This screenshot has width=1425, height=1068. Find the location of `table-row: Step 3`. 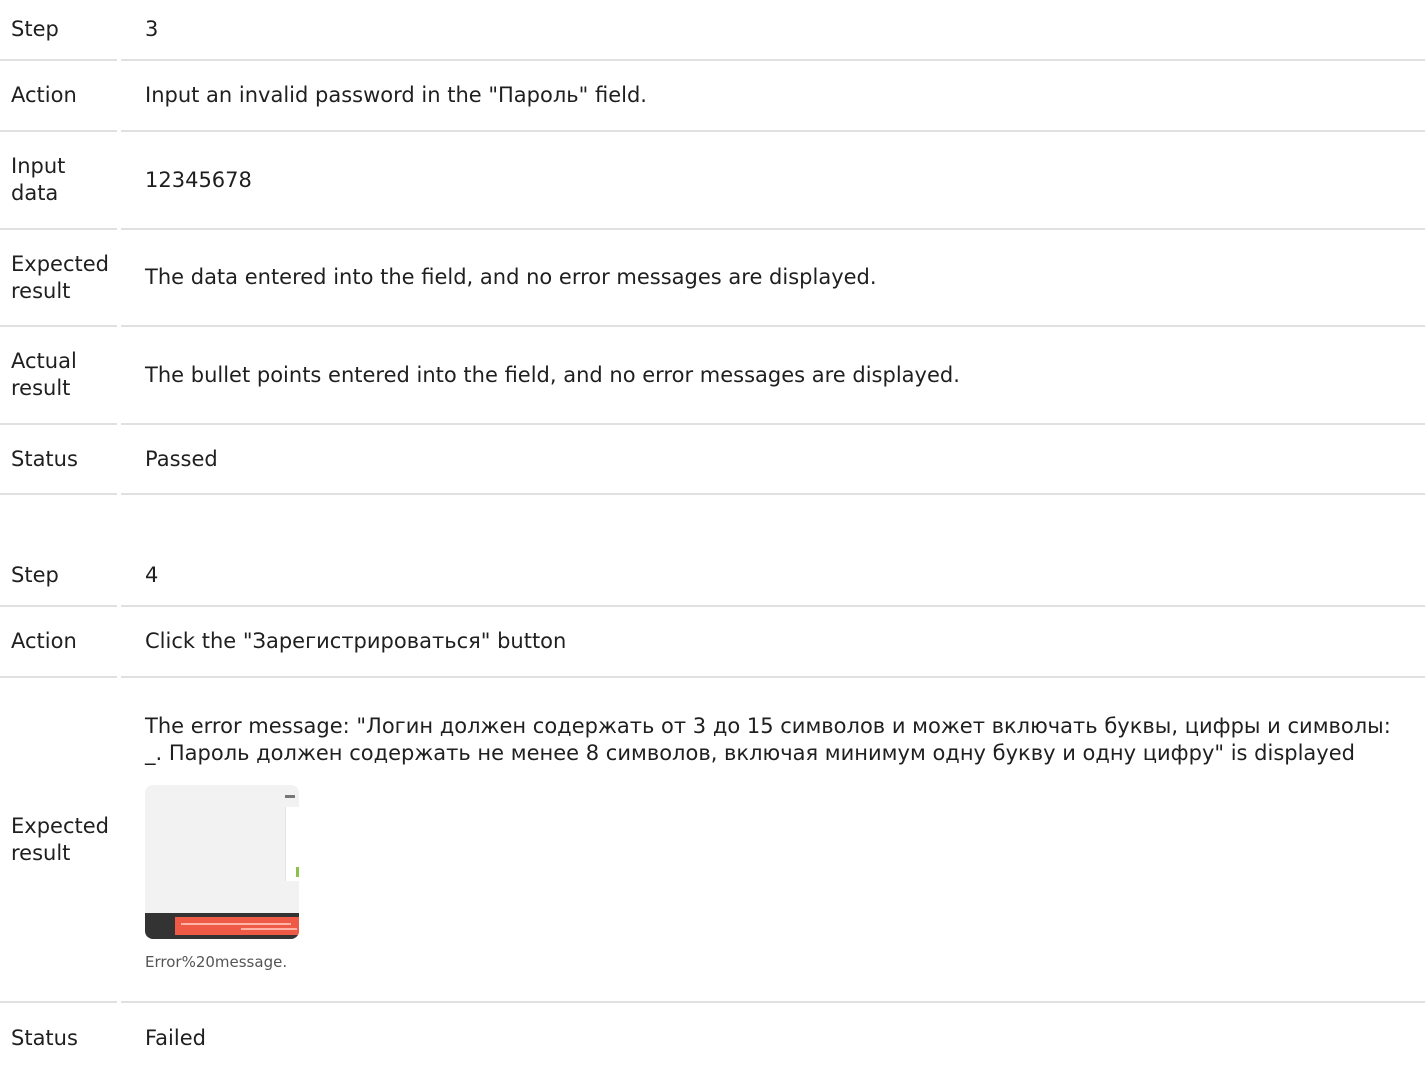

table-row: Step 3 is located at coordinates (712, 30).